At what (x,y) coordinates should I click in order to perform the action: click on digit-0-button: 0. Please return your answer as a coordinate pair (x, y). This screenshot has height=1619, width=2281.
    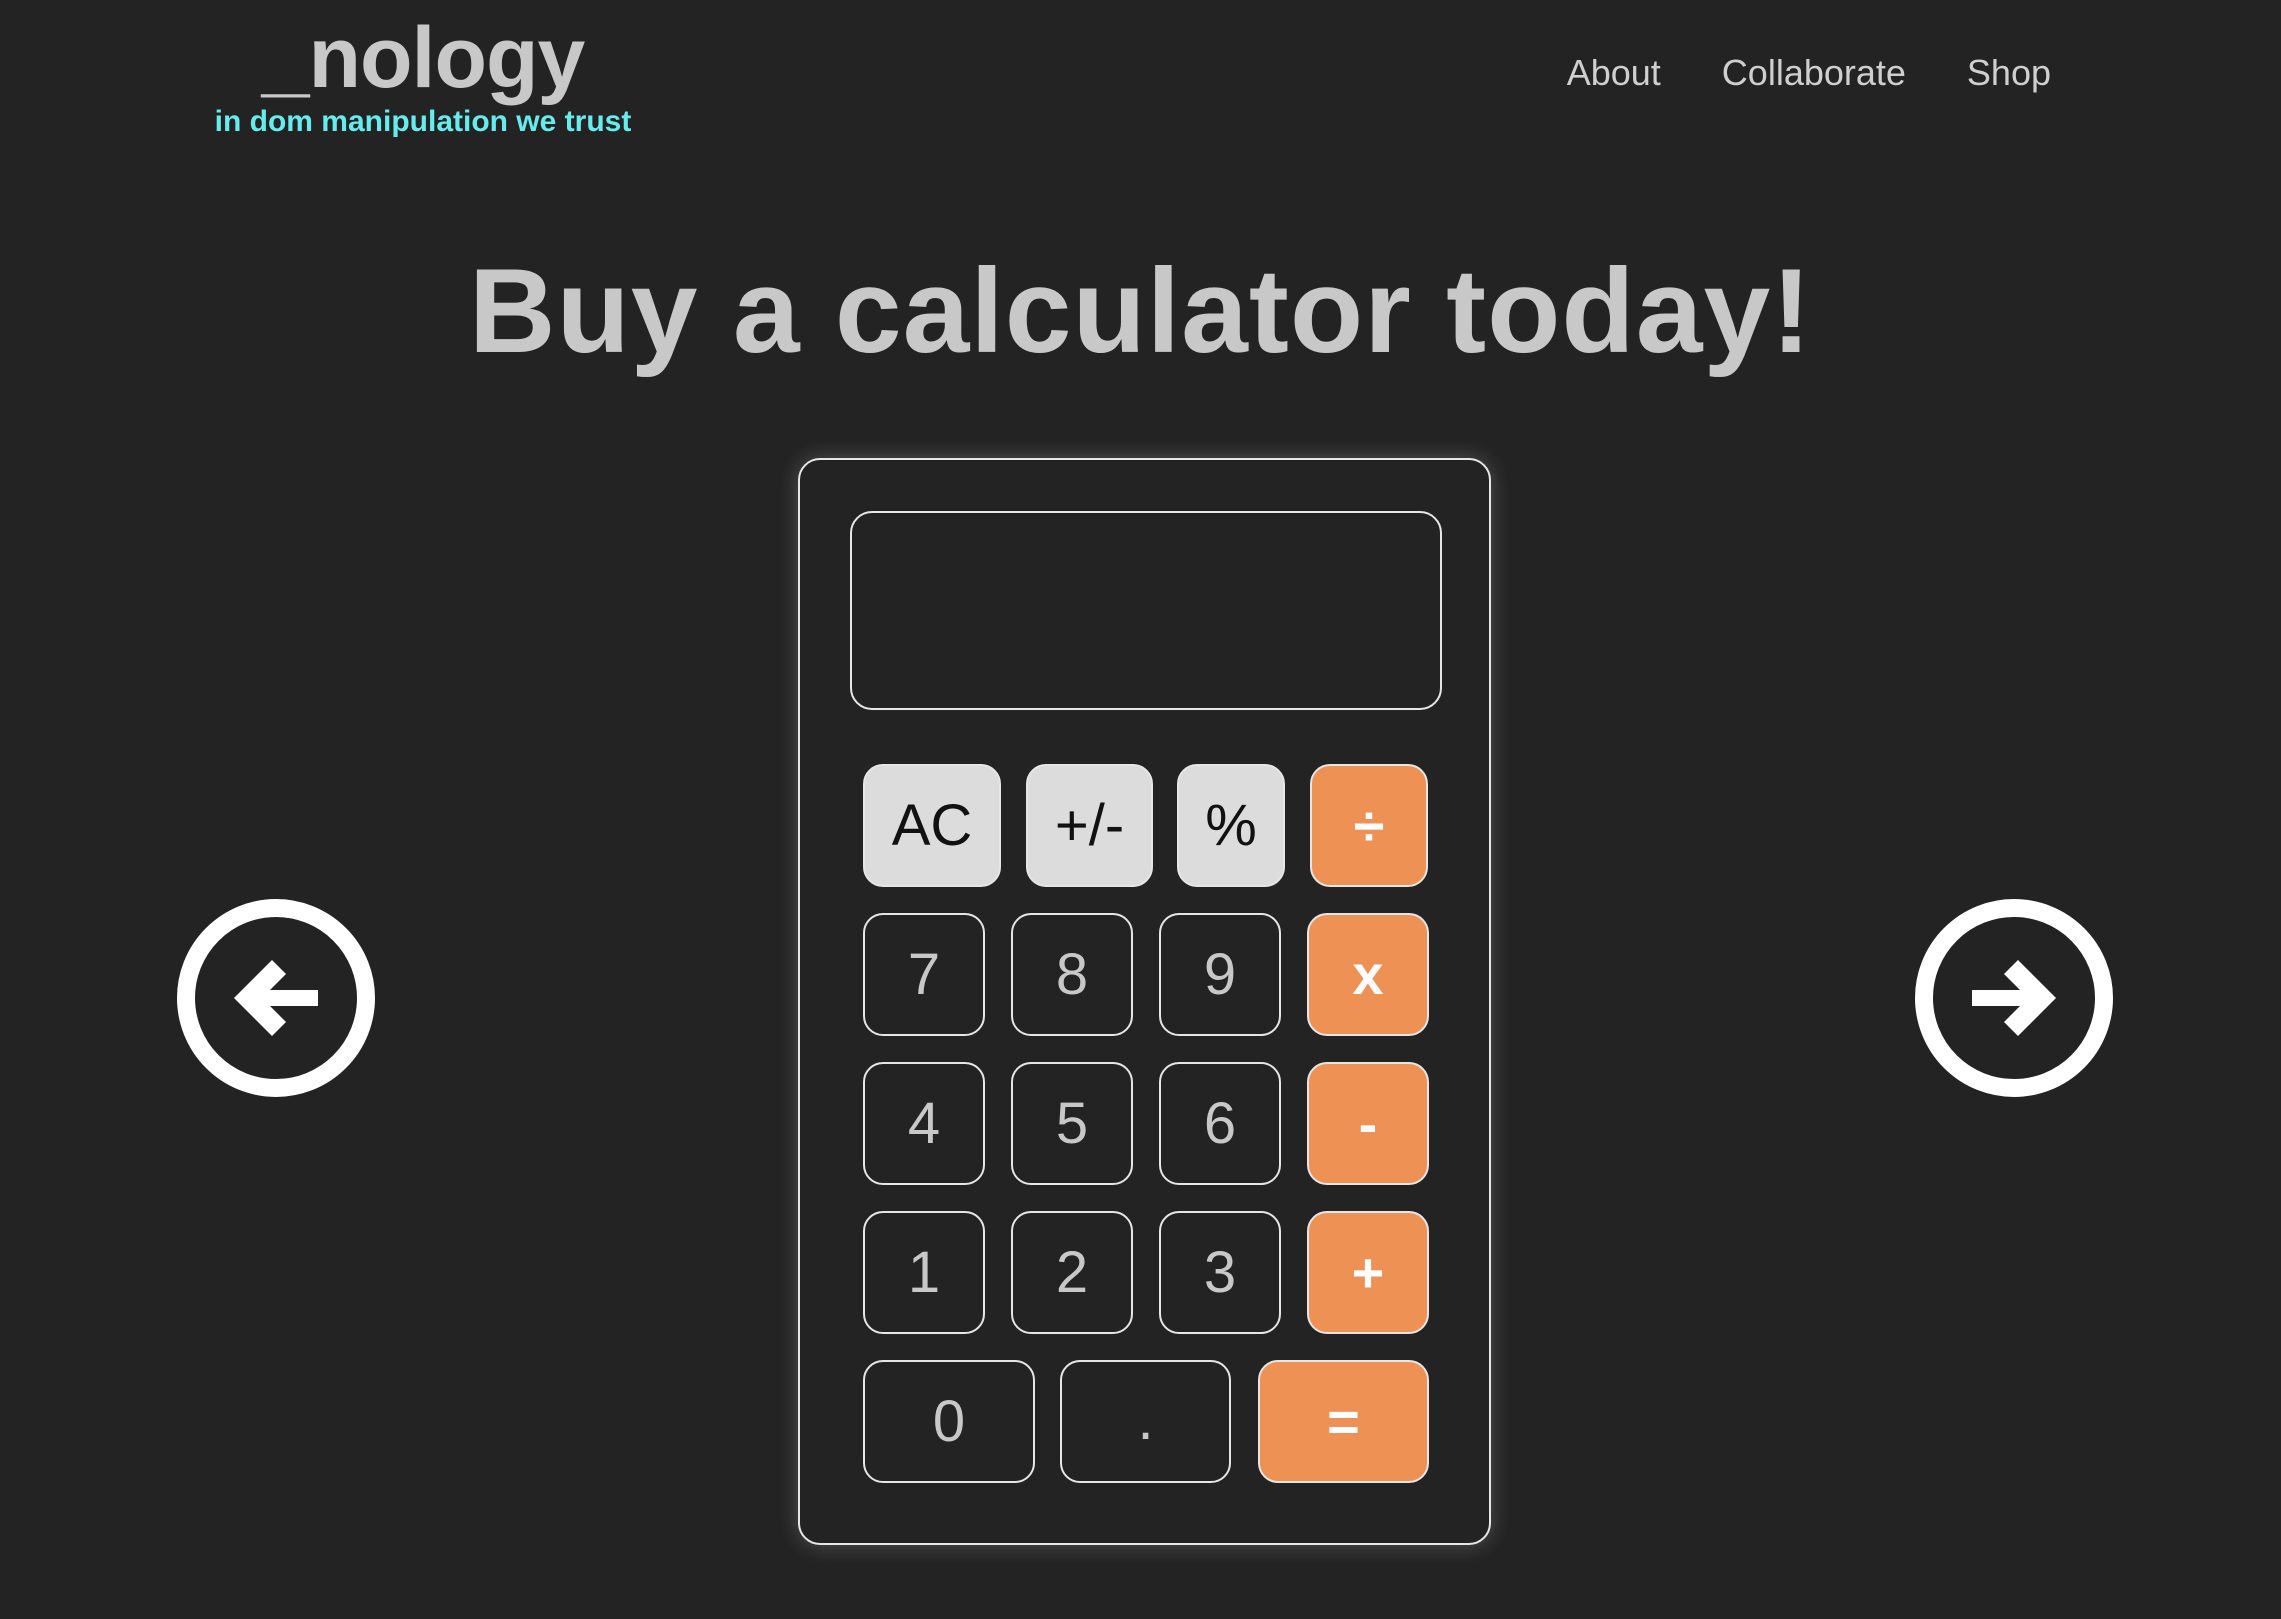
    Looking at the image, I should click on (949, 1421).